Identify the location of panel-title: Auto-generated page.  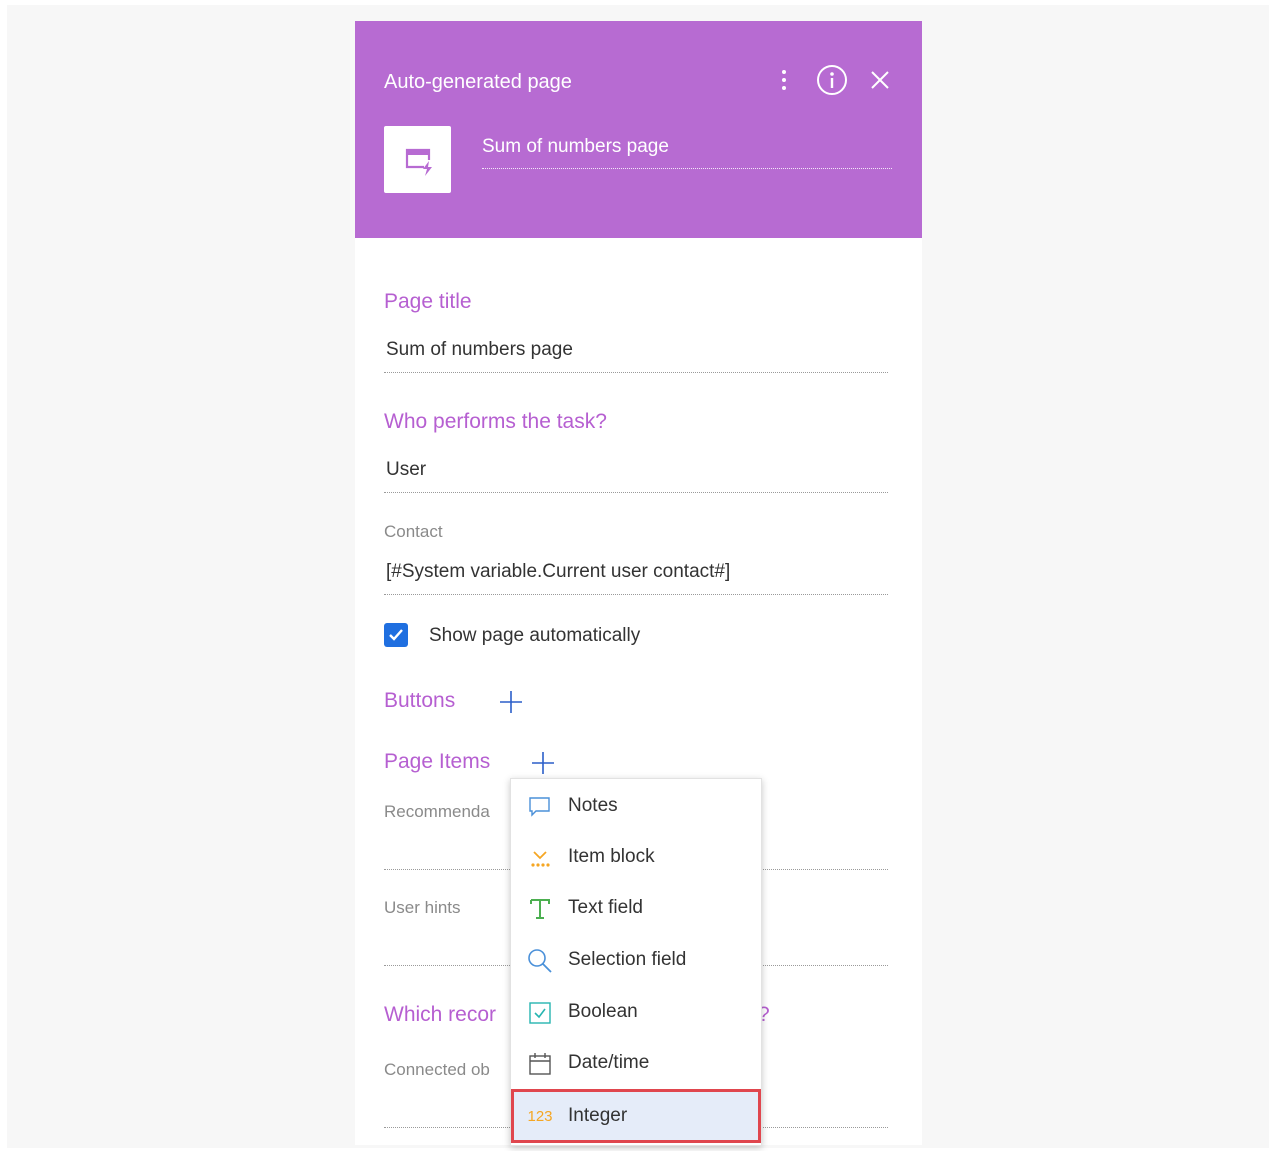
(478, 82).